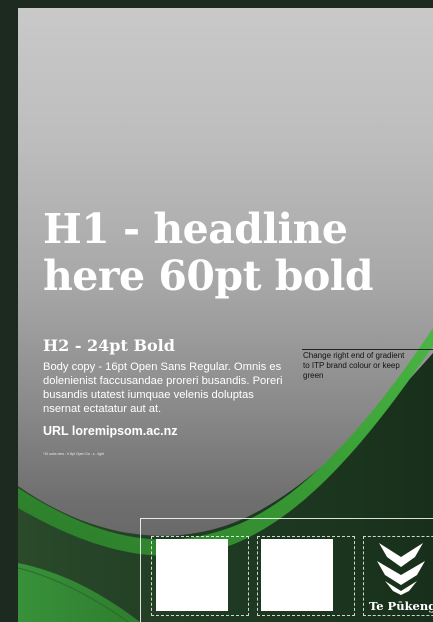  What do you see at coordinates (401, 569) in the screenshot?
I see `te-pukenga-logo-icon` at bounding box center [401, 569].